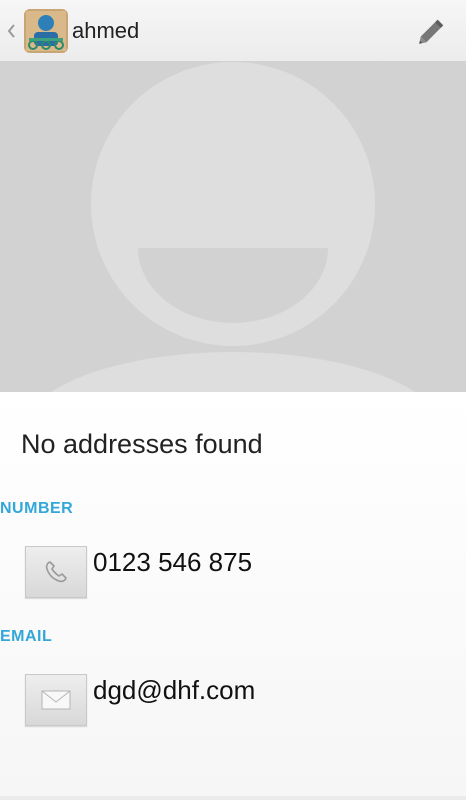 This screenshot has height=800, width=466. I want to click on email-button, so click(56, 700).